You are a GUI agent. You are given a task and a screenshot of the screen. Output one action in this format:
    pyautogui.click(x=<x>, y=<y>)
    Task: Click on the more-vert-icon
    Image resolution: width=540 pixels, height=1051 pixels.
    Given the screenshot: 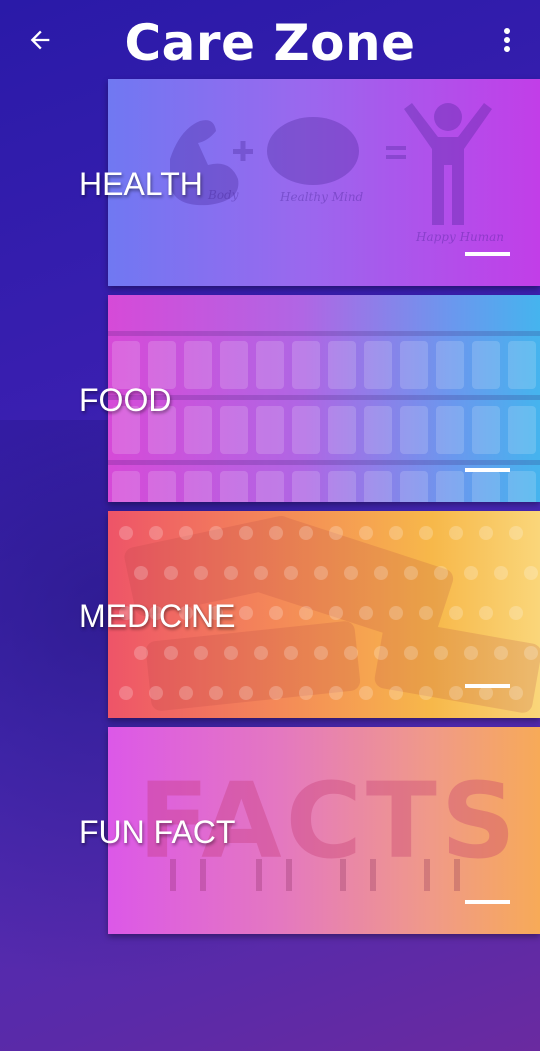 What is the action you would take?
    pyautogui.click(x=507, y=40)
    